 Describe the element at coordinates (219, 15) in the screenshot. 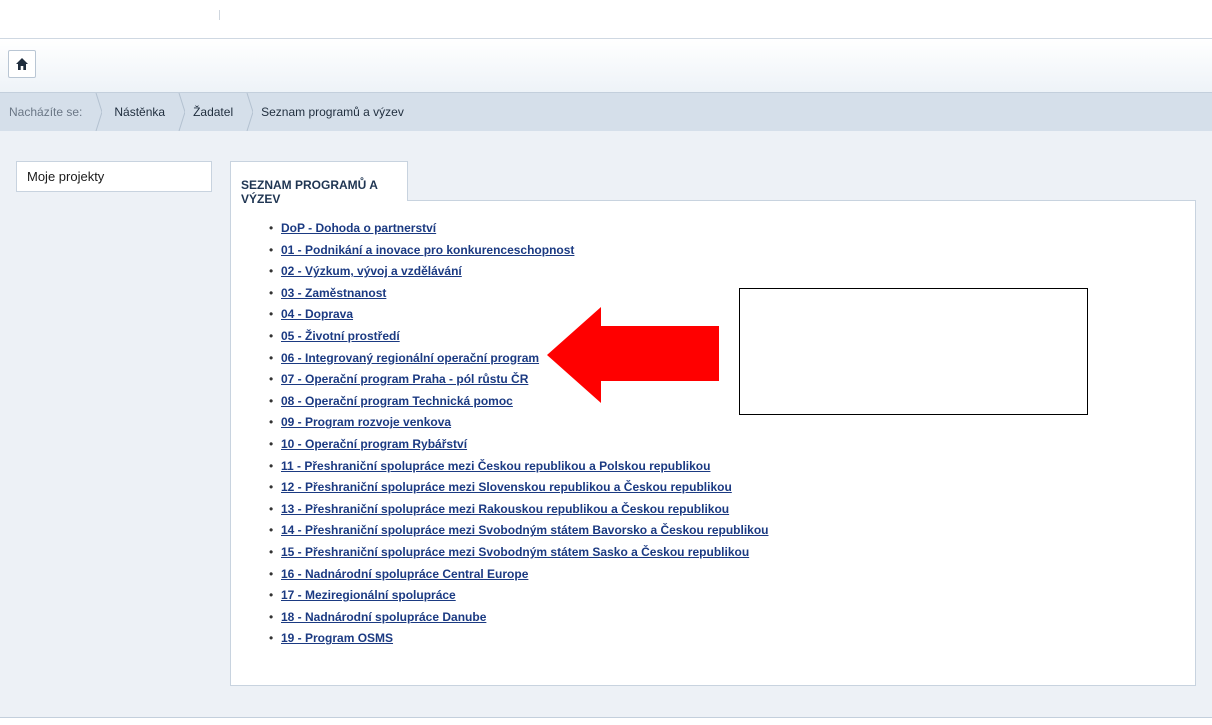

I see `divider` at that location.